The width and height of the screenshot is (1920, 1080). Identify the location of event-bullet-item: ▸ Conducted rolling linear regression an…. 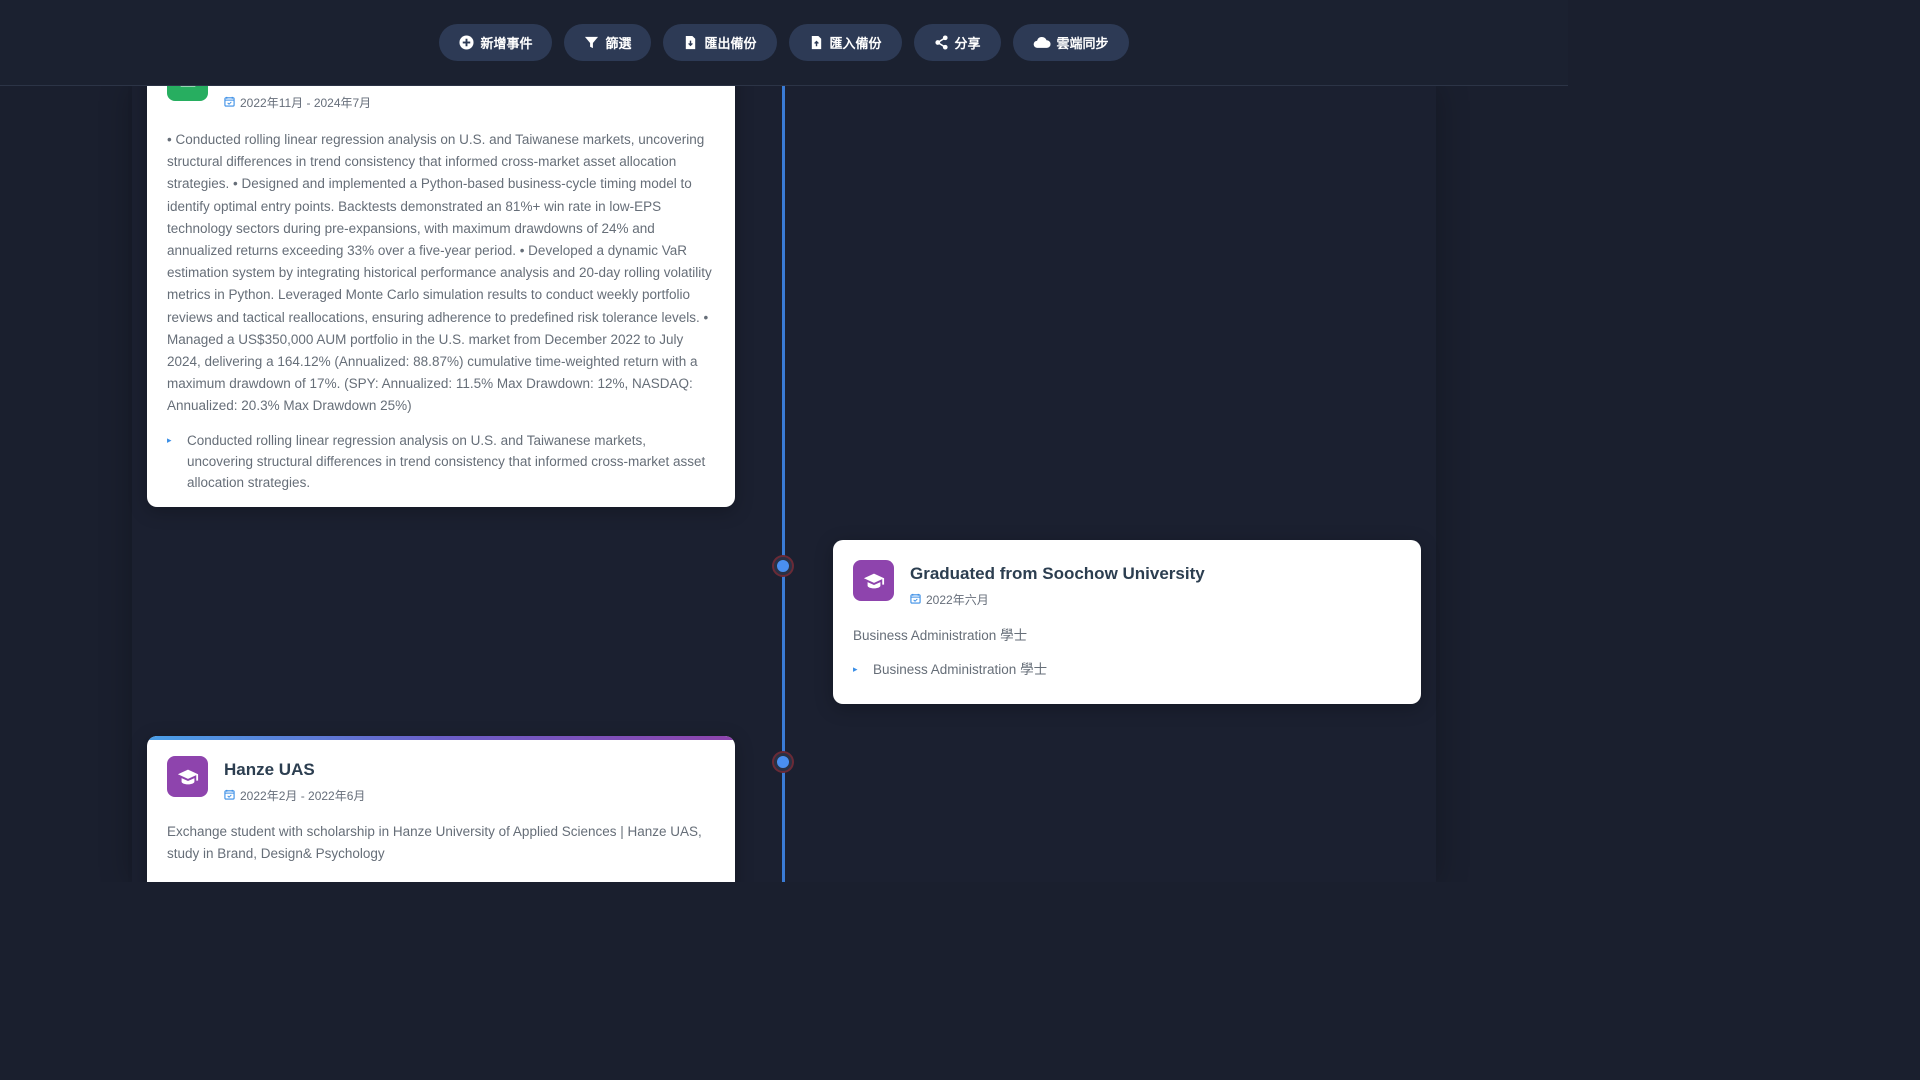
(441, 461).